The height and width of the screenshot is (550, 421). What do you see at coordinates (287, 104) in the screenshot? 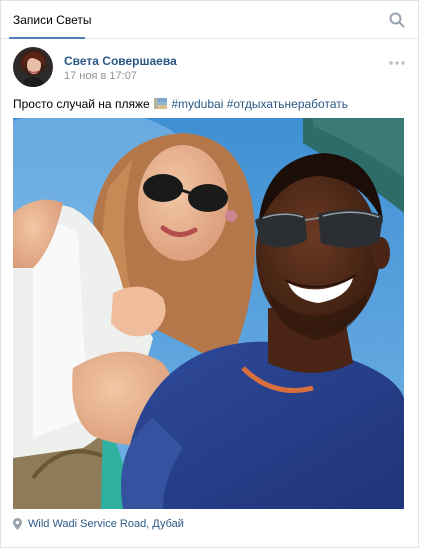
I see `hashtag-link: #отдыхатьнеработать` at bounding box center [287, 104].